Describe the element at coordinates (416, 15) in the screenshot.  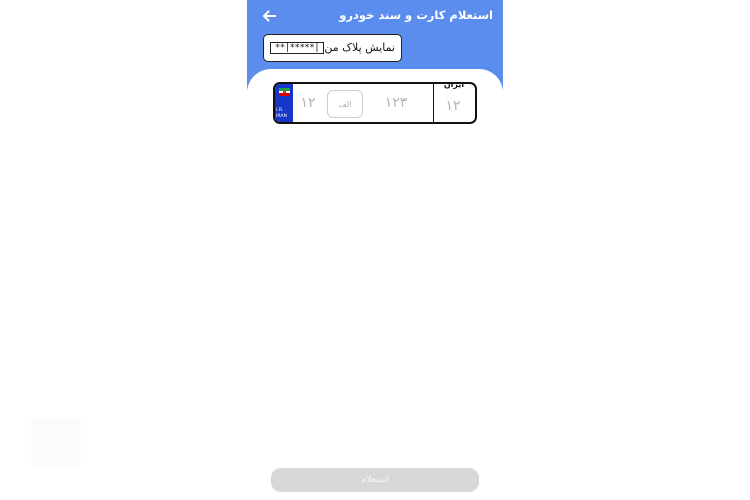
I see `page-title: استعلام کارت و سند خودرو` at that location.